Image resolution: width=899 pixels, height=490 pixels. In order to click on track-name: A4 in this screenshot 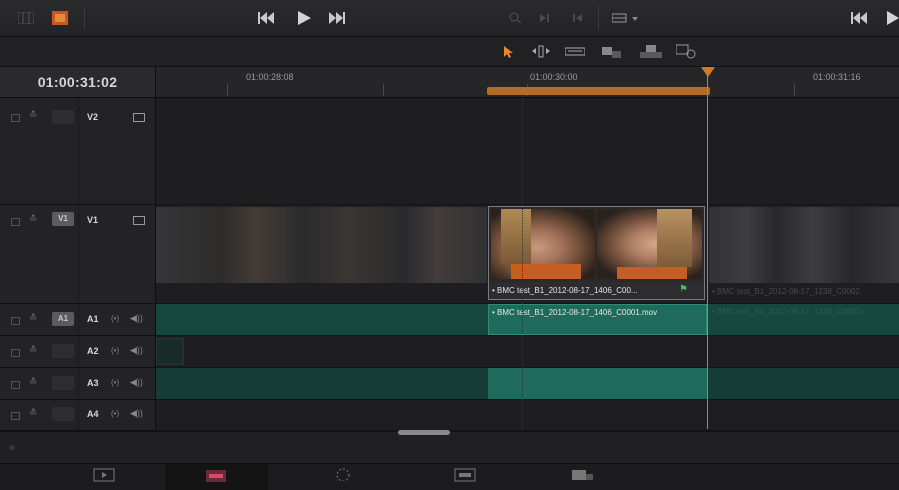, I will do `click(93, 414)`.